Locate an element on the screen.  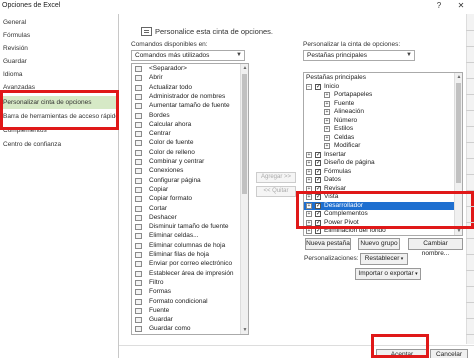
commands-scrollbar: ▲ ▼ is located at coordinates (244, 199).